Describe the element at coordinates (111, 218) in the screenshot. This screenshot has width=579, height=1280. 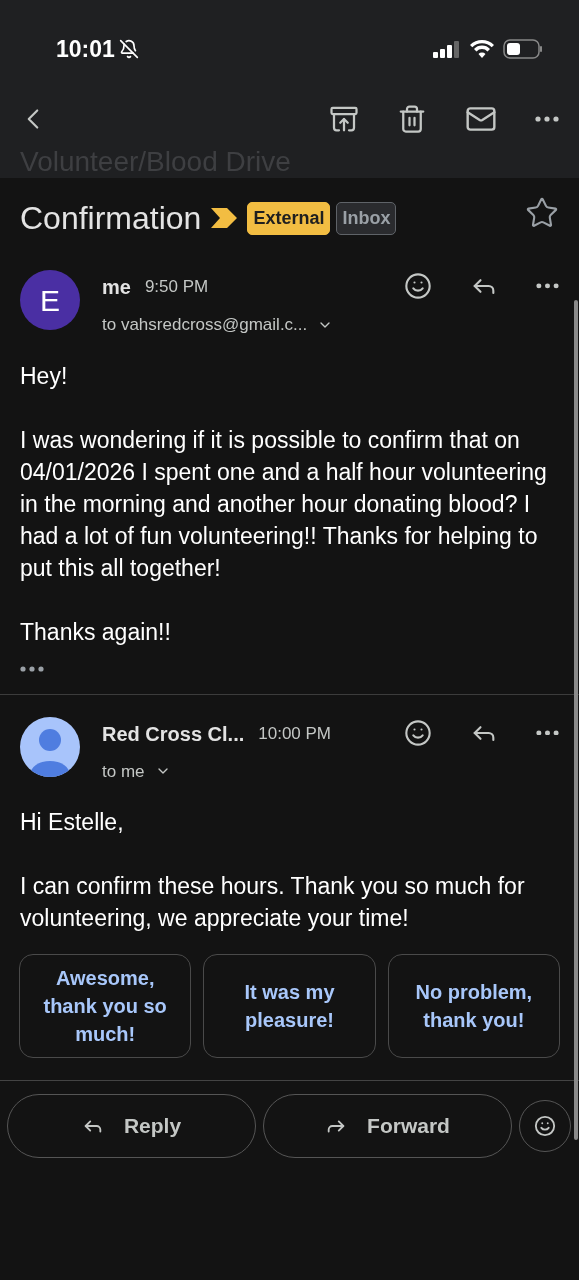
I see `subject-title: Confirmation` at that location.